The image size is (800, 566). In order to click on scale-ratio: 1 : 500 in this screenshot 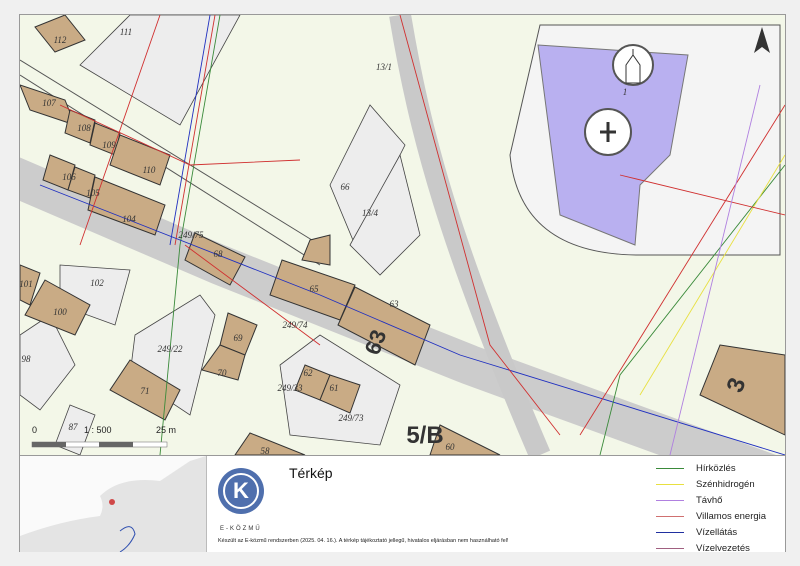, I will do `click(98, 430)`.